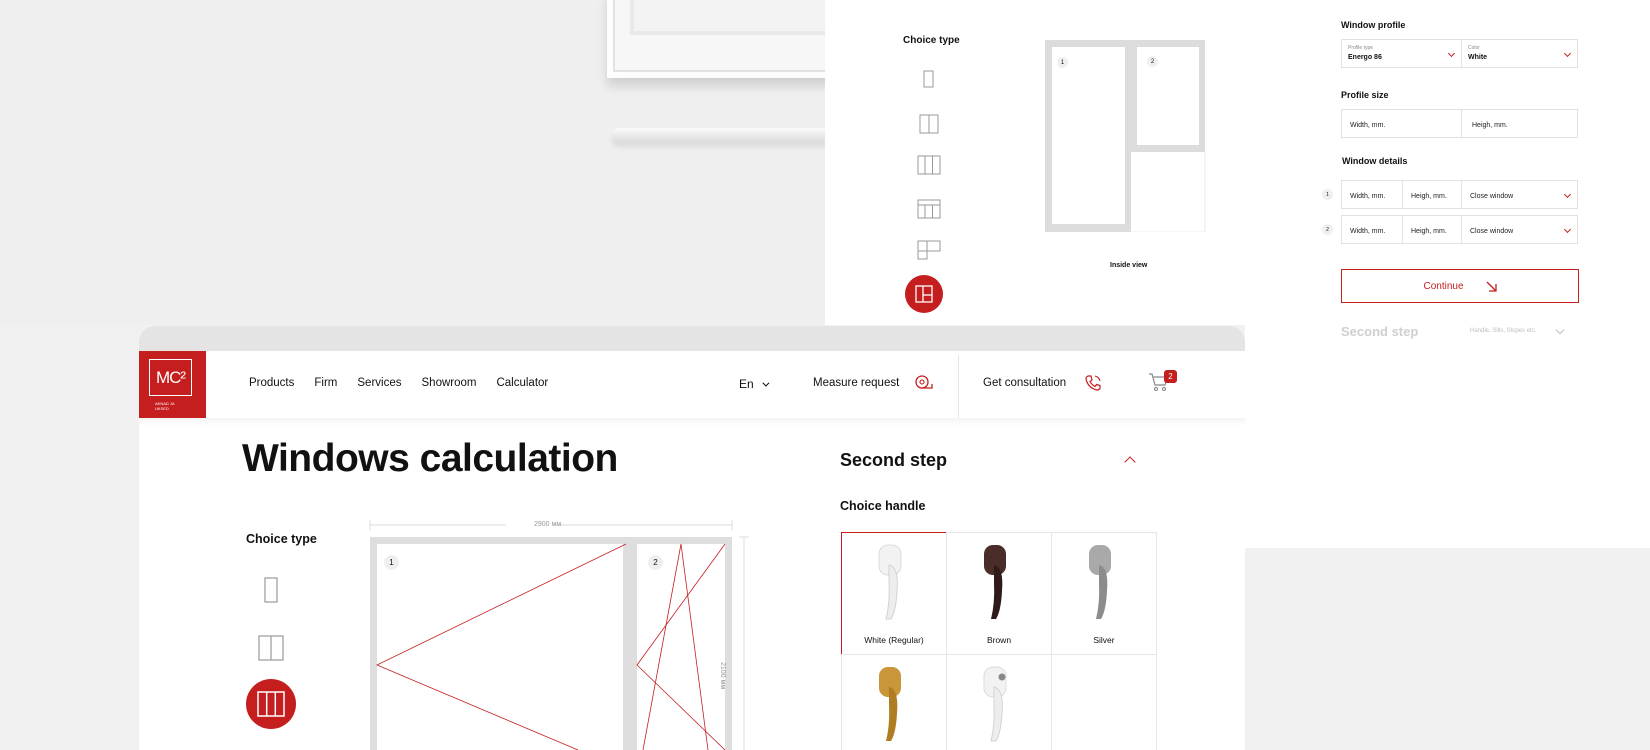  I want to click on window-profile-label: Window profile, so click(1373, 25).